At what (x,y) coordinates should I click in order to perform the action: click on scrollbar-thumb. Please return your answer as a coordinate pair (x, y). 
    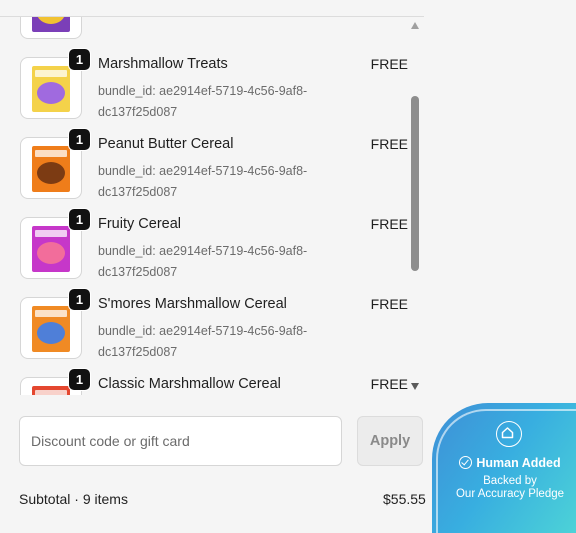
    Looking at the image, I should click on (415, 183).